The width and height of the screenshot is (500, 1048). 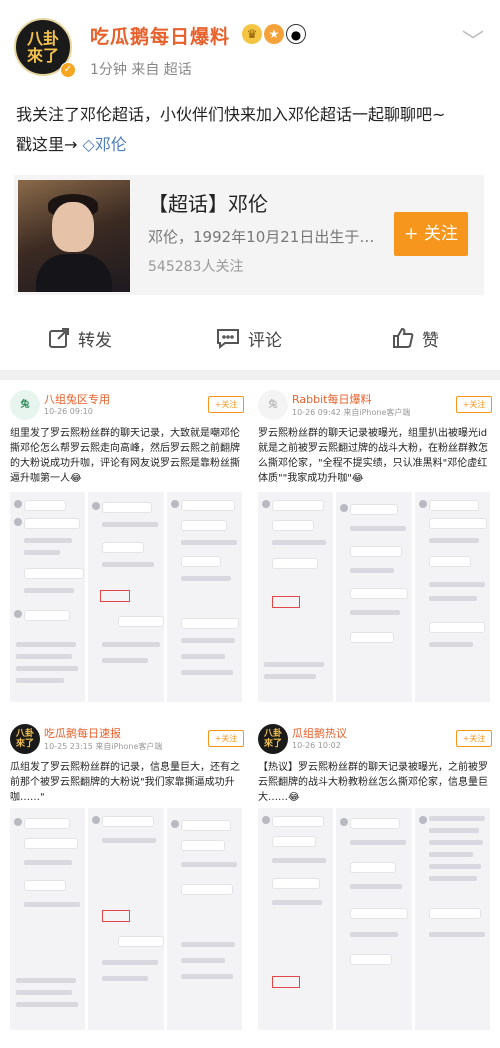 What do you see at coordinates (74, 236) in the screenshot?
I see `topic-cover-image` at bounding box center [74, 236].